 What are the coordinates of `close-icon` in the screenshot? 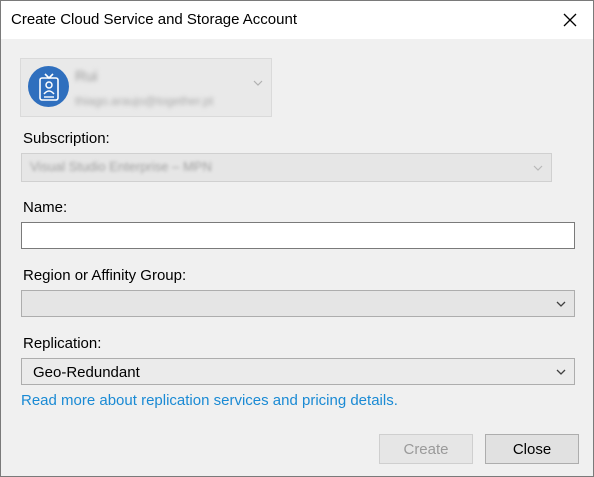 It's located at (570, 20).